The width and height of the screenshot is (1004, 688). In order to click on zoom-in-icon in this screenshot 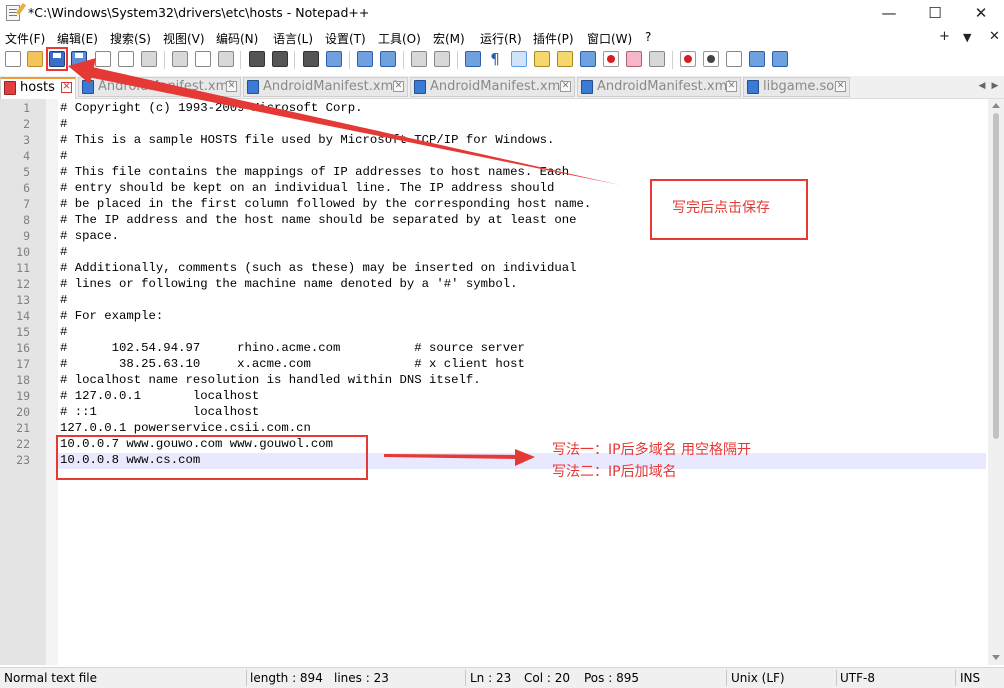, I will do `click(365, 59)`.